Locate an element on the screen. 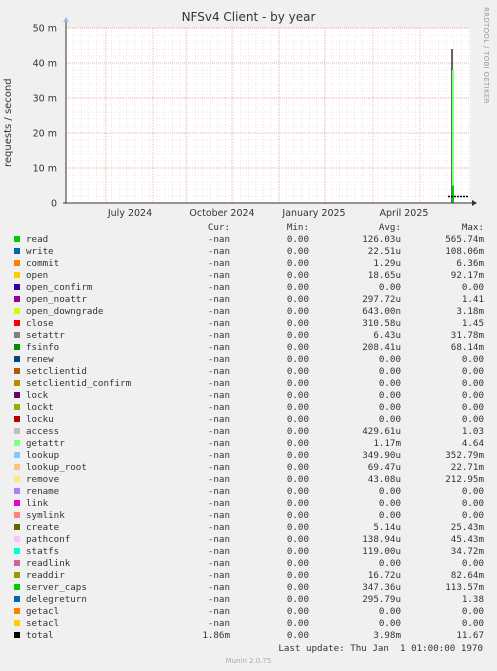  y-tick-label: 0 is located at coordinates (54, 204).